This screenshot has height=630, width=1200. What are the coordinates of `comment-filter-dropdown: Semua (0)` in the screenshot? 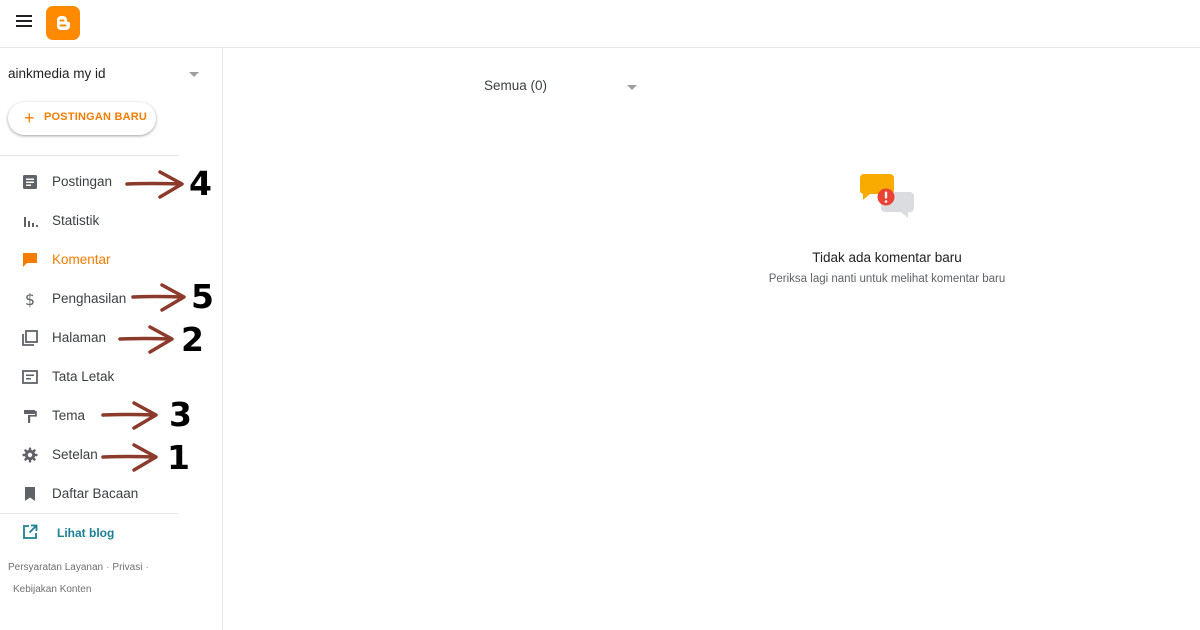 It's located at (564, 88).